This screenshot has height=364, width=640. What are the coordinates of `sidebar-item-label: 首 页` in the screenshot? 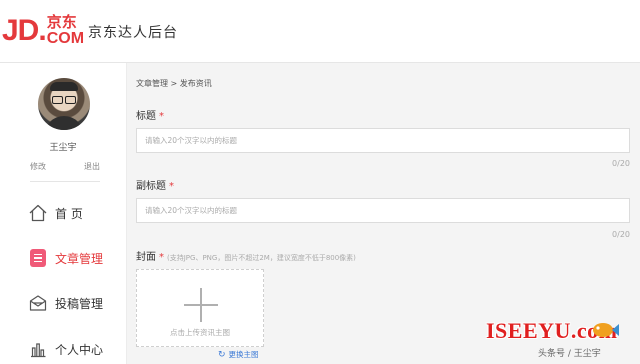 It's located at (69, 213).